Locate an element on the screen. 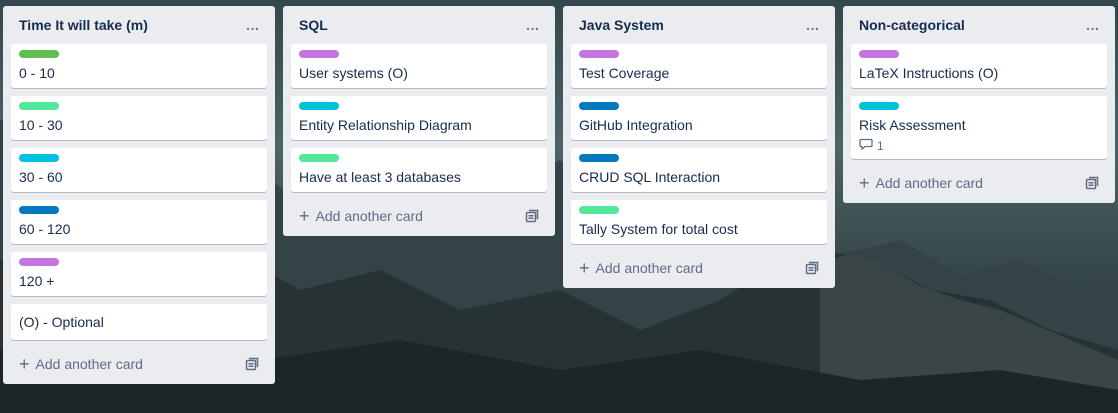  card: Entity Relationship Diagram is located at coordinates (419, 118).